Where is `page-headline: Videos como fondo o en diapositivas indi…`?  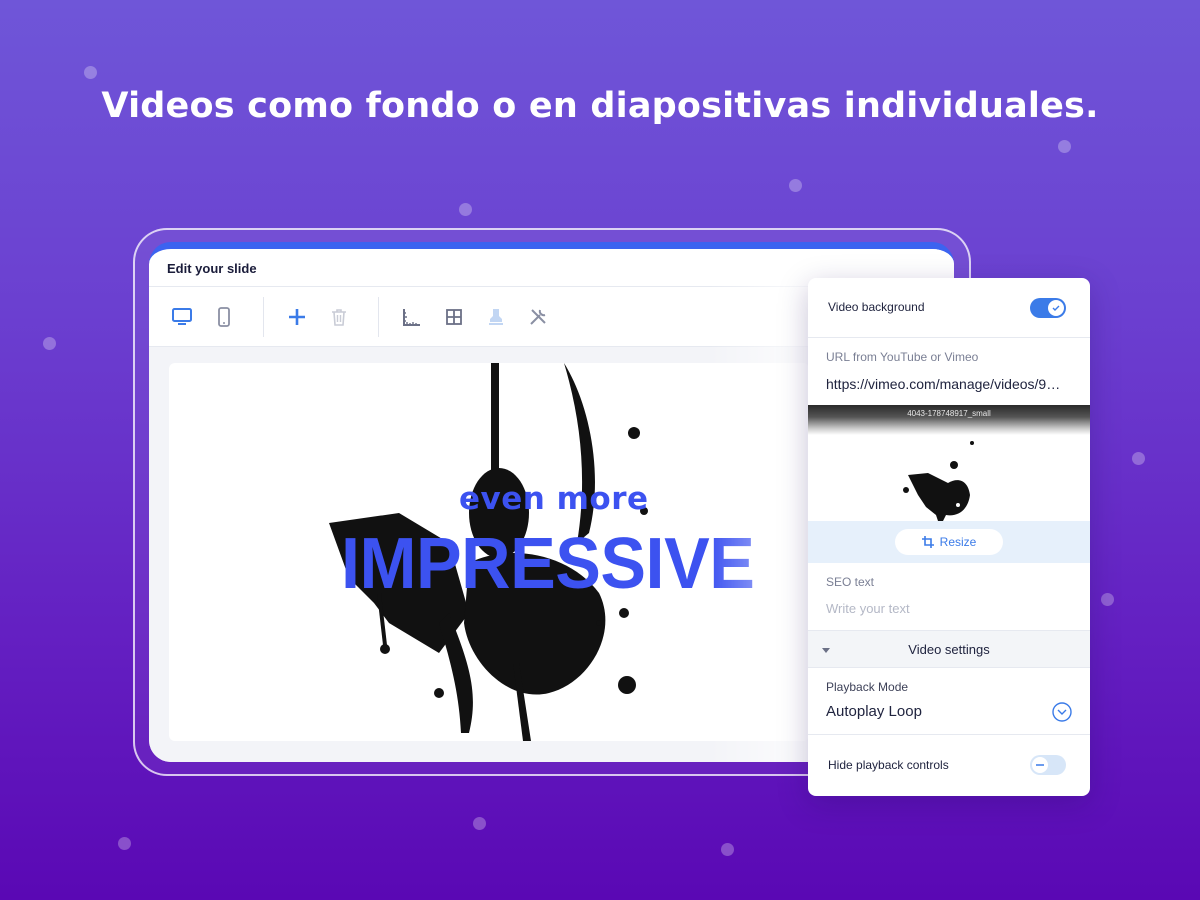 page-headline: Videos como fondo o en diapositivas indi… is located at coordinates (600, 106).